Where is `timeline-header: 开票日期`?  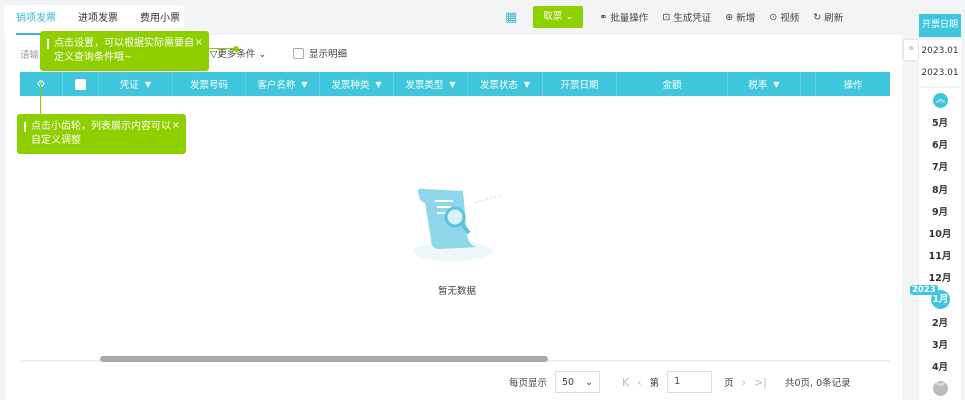
timeline-header: 开票日期 is located at coordinates (940, 25).